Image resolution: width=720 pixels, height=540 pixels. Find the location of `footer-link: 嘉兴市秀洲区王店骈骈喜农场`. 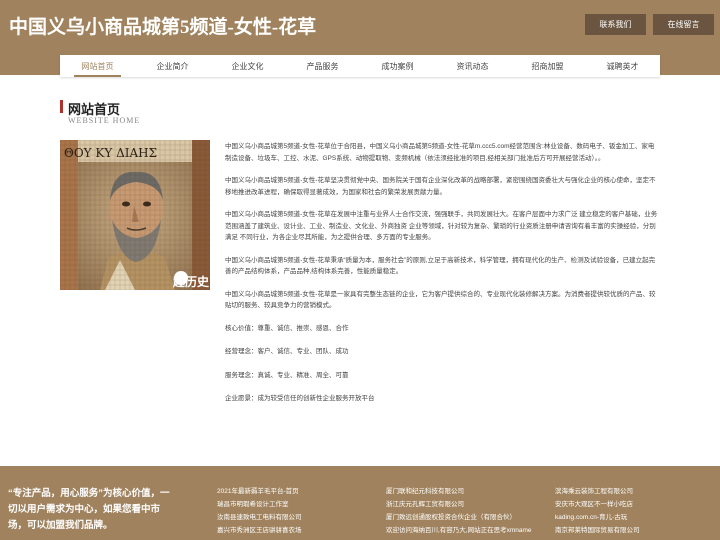

footer-link: 嘉兴市秀洲区王店骈骈喜农场 is located at coordinates (259, 530).